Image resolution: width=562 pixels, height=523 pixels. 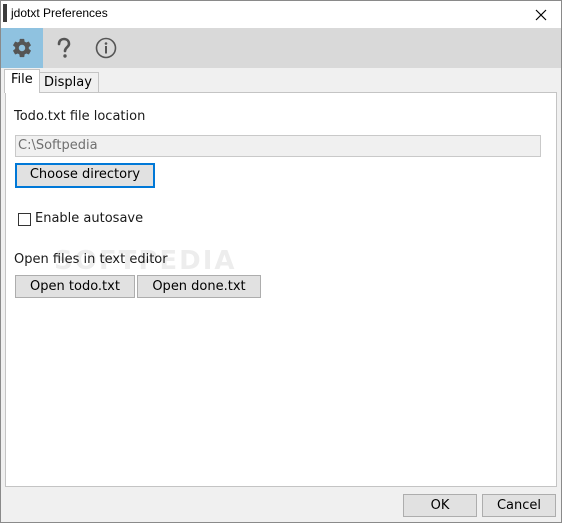 I want to click on toolbar-file-settings-button, so click(x=22, y=48).